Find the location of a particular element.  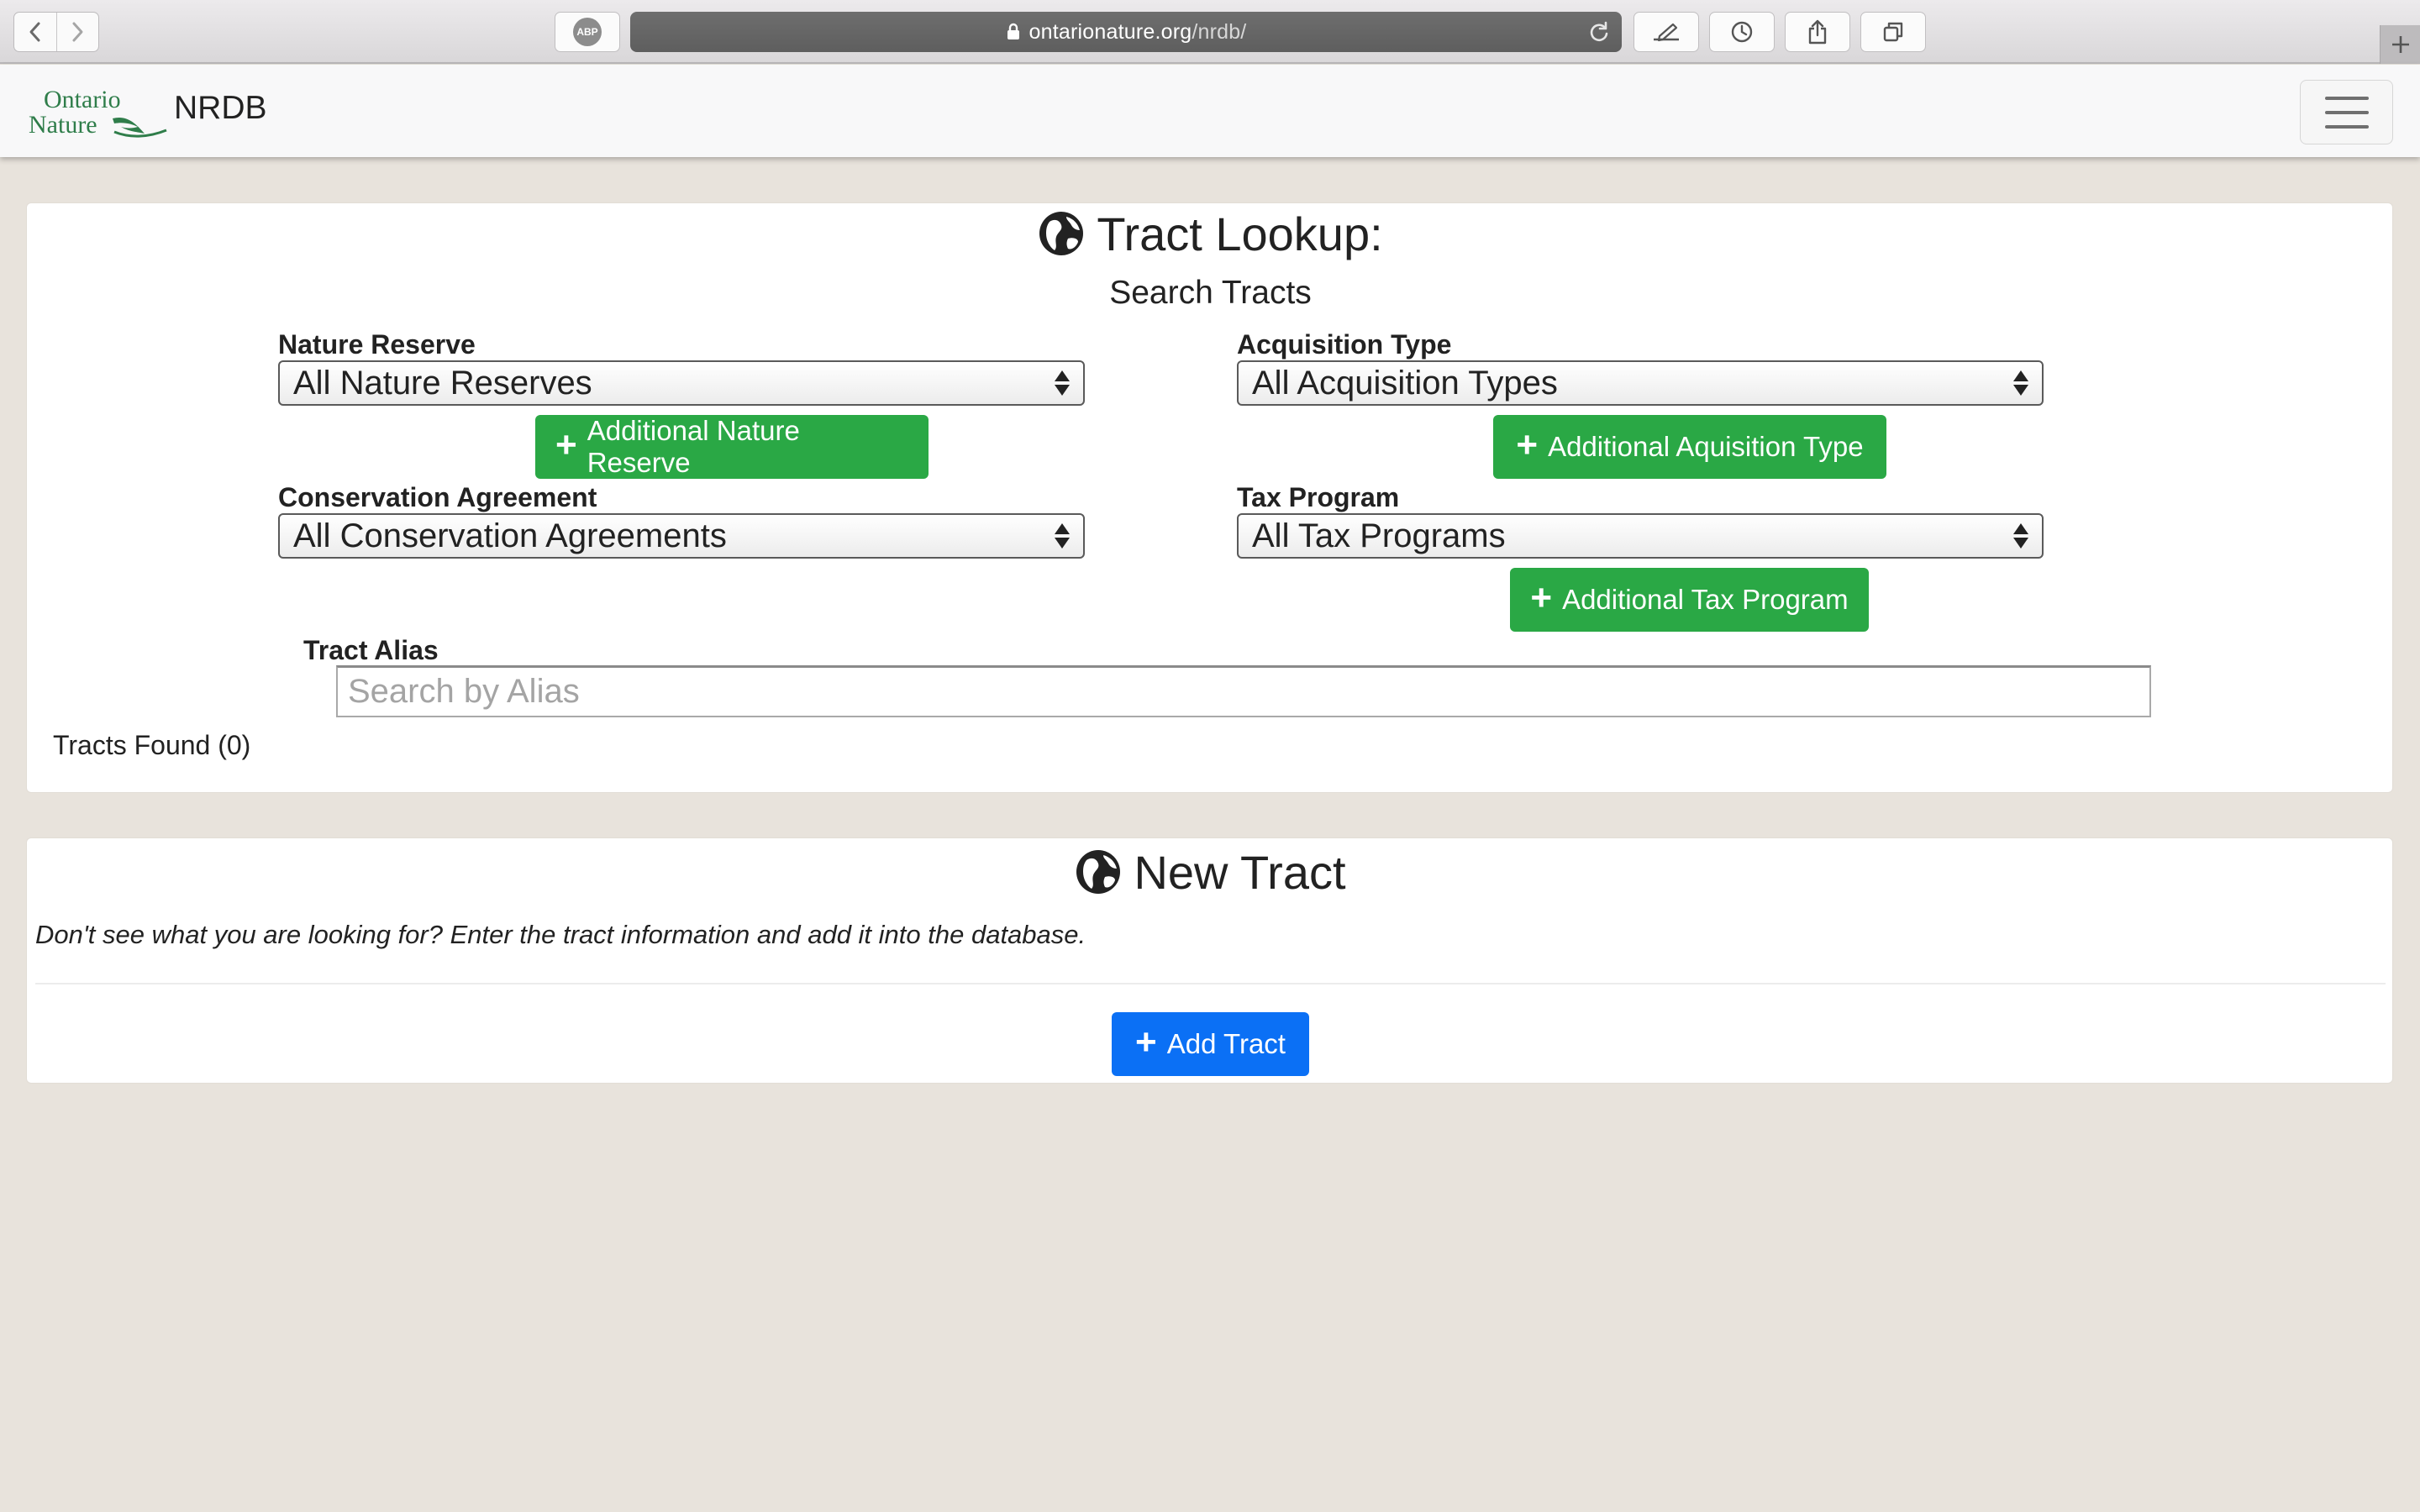

reload-icon is located at coordinates (1599, 32).